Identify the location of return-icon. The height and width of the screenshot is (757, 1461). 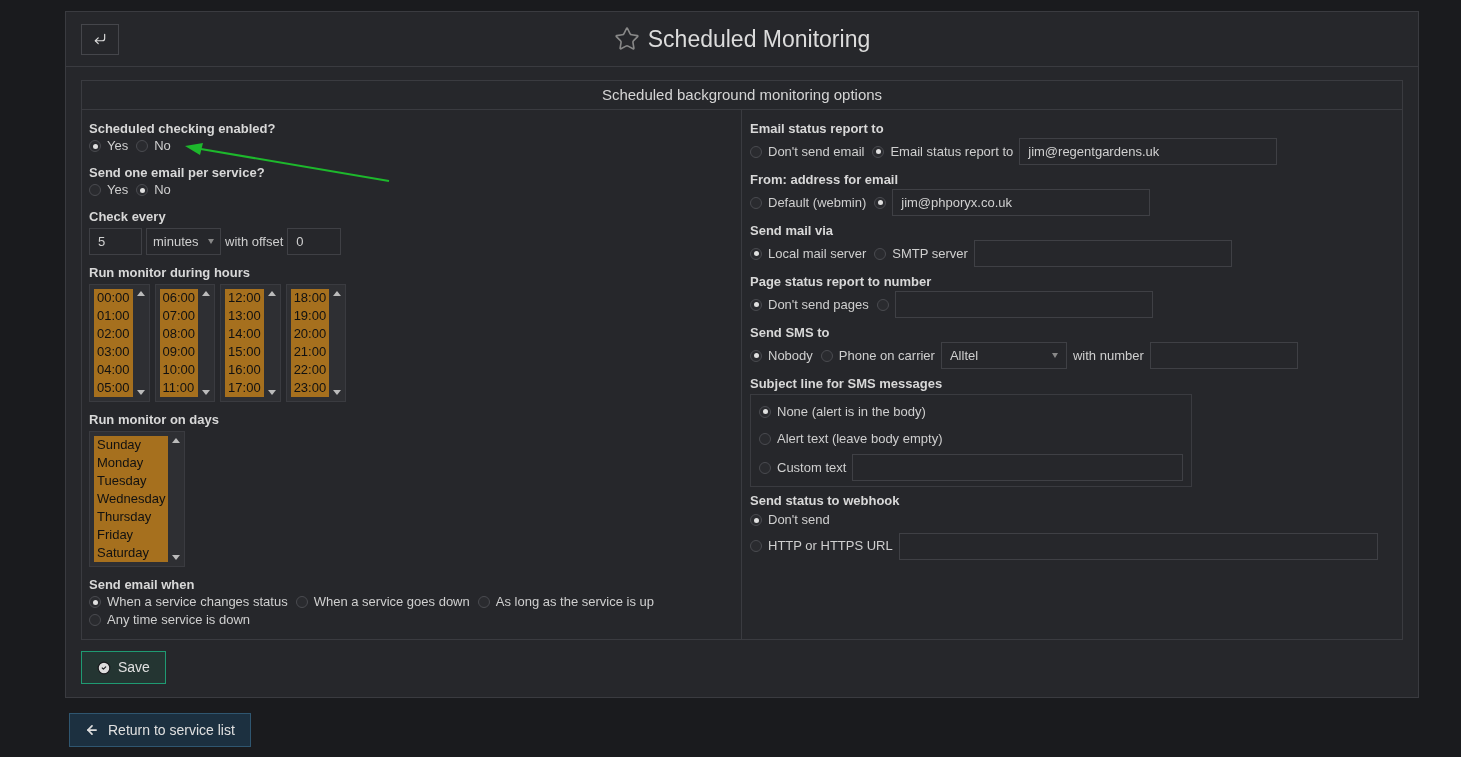
(100, 39).